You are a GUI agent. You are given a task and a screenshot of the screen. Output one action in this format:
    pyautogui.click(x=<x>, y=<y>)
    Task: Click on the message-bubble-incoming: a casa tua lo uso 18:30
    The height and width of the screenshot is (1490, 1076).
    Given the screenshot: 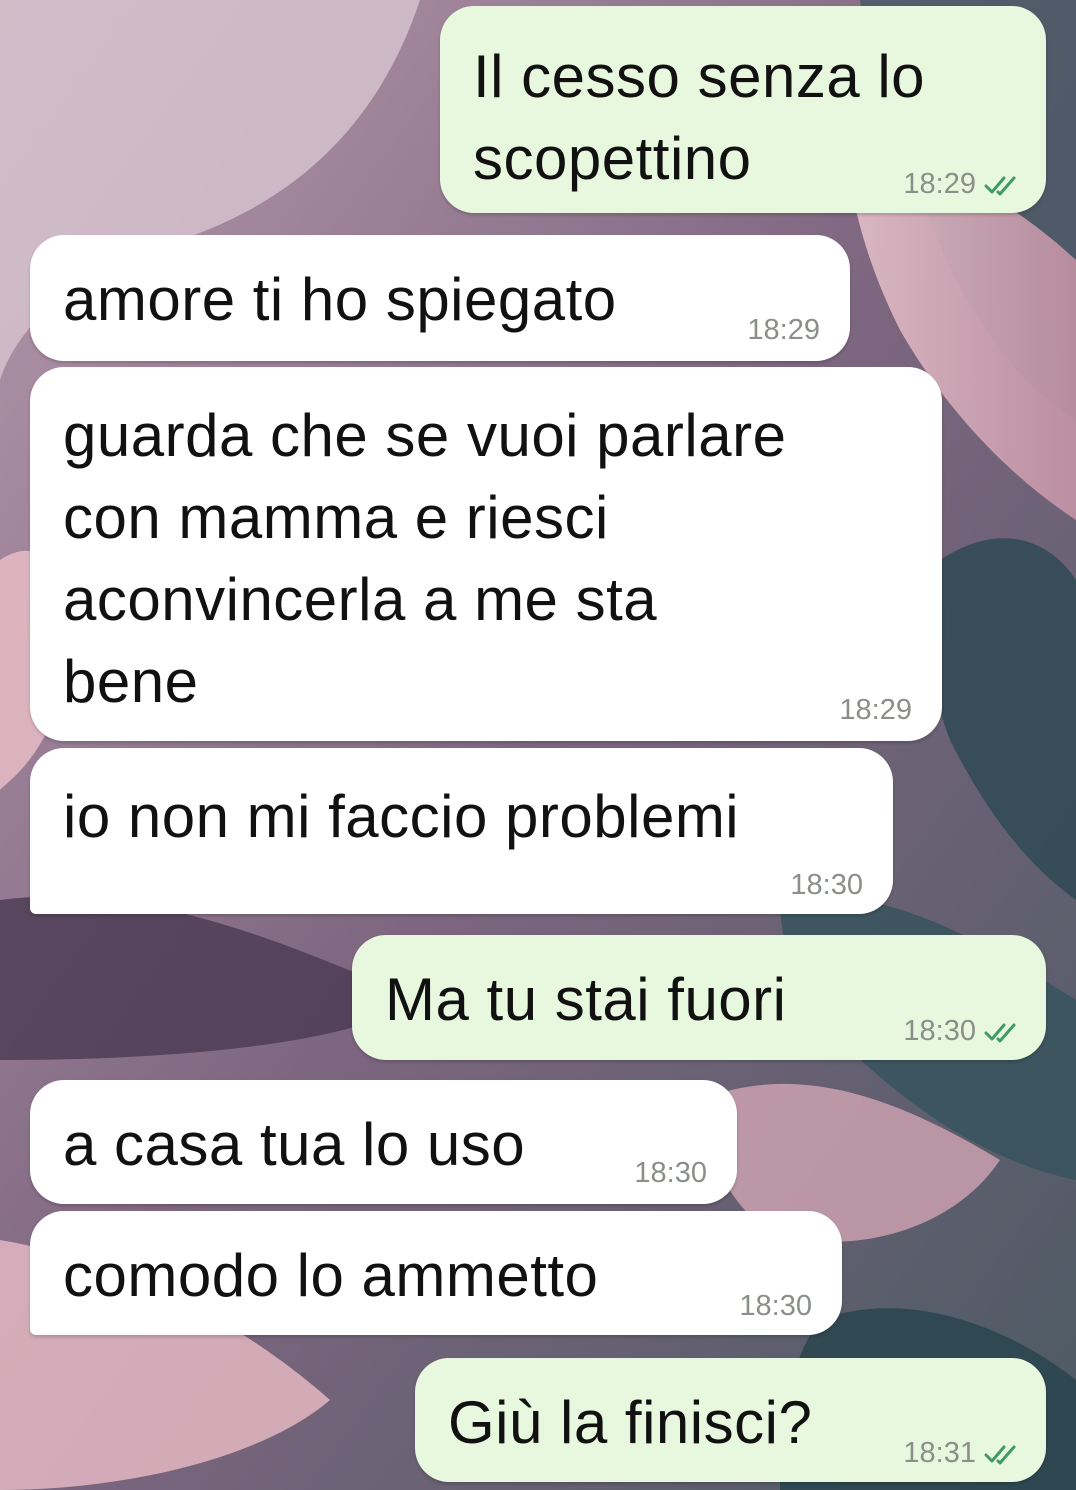 What is the action you would take?
    pyautogui.click(x=383, y=1142)
    